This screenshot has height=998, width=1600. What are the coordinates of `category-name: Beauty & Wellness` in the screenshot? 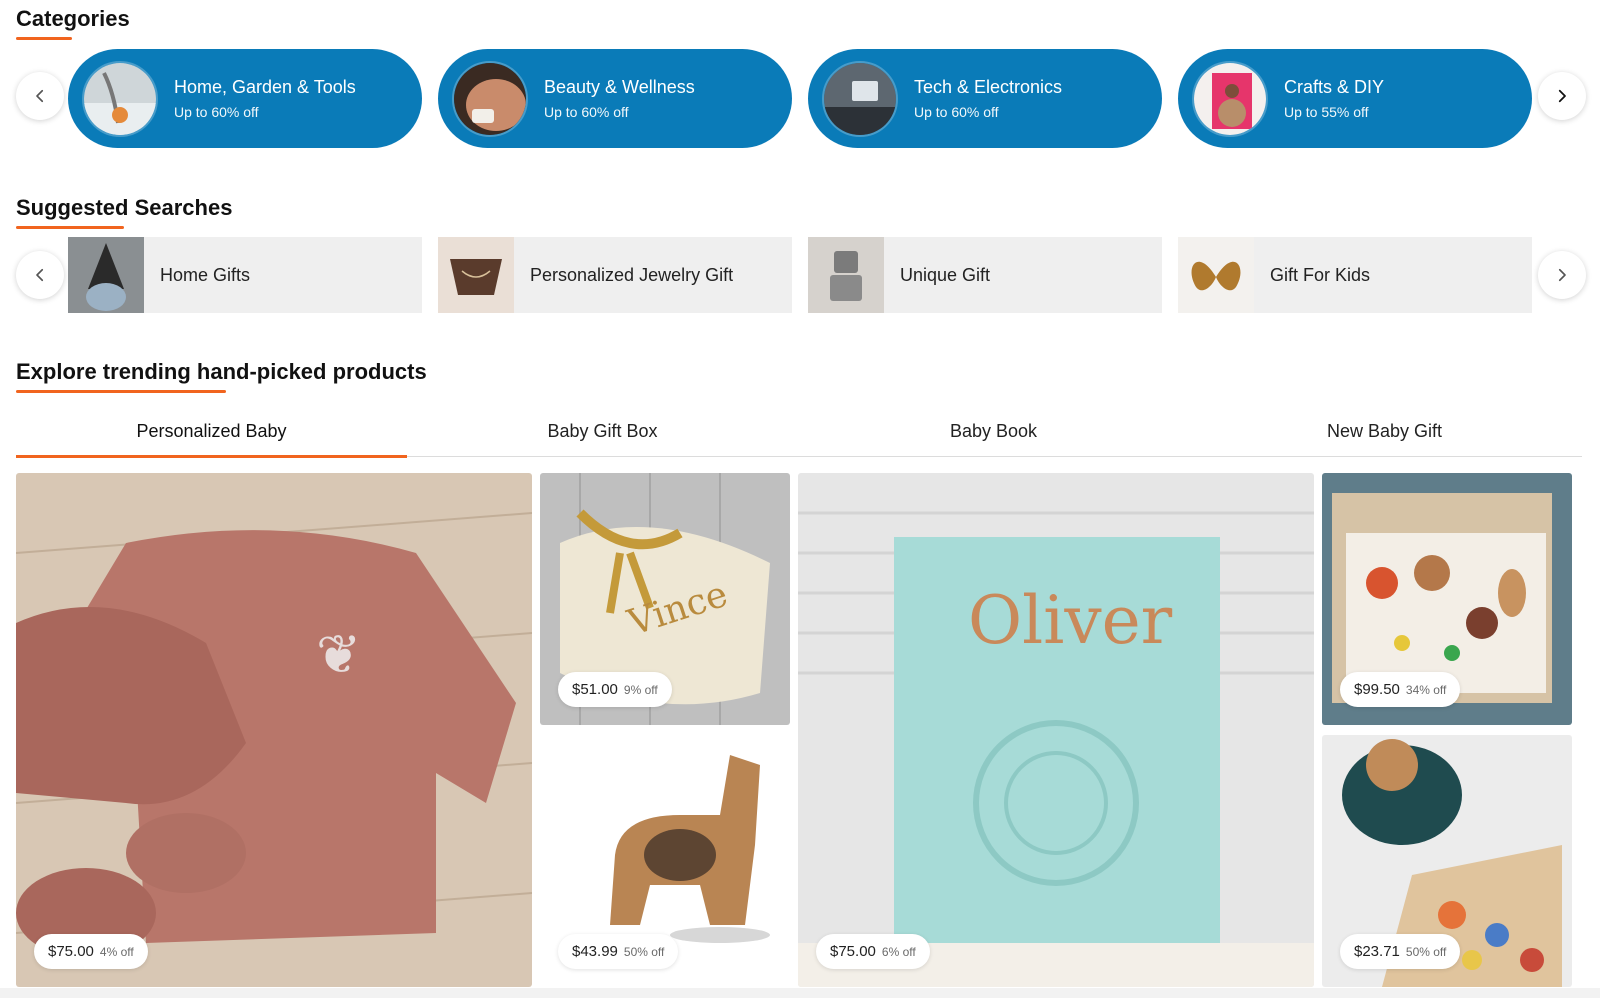 It's located at (619, 87).